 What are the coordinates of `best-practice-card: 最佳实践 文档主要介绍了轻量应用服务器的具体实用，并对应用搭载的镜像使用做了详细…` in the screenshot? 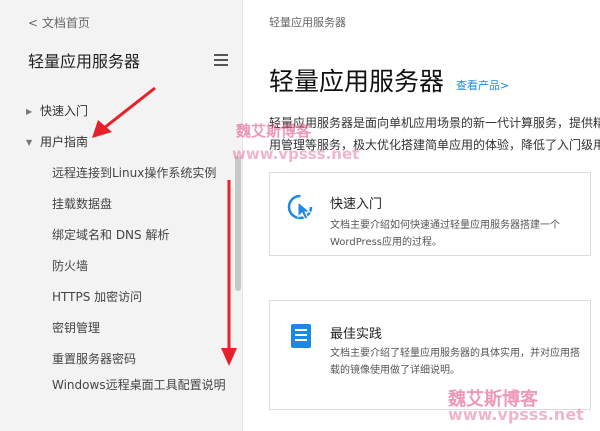 It's located at (430, 355).